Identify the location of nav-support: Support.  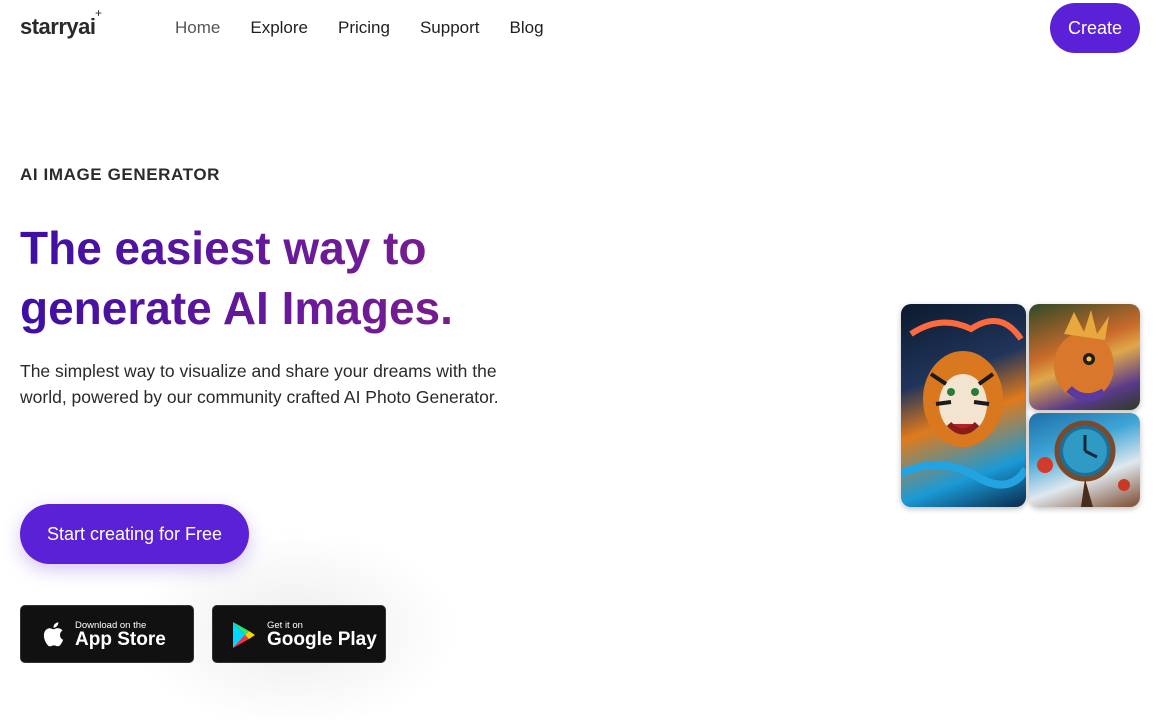
(450, 28).